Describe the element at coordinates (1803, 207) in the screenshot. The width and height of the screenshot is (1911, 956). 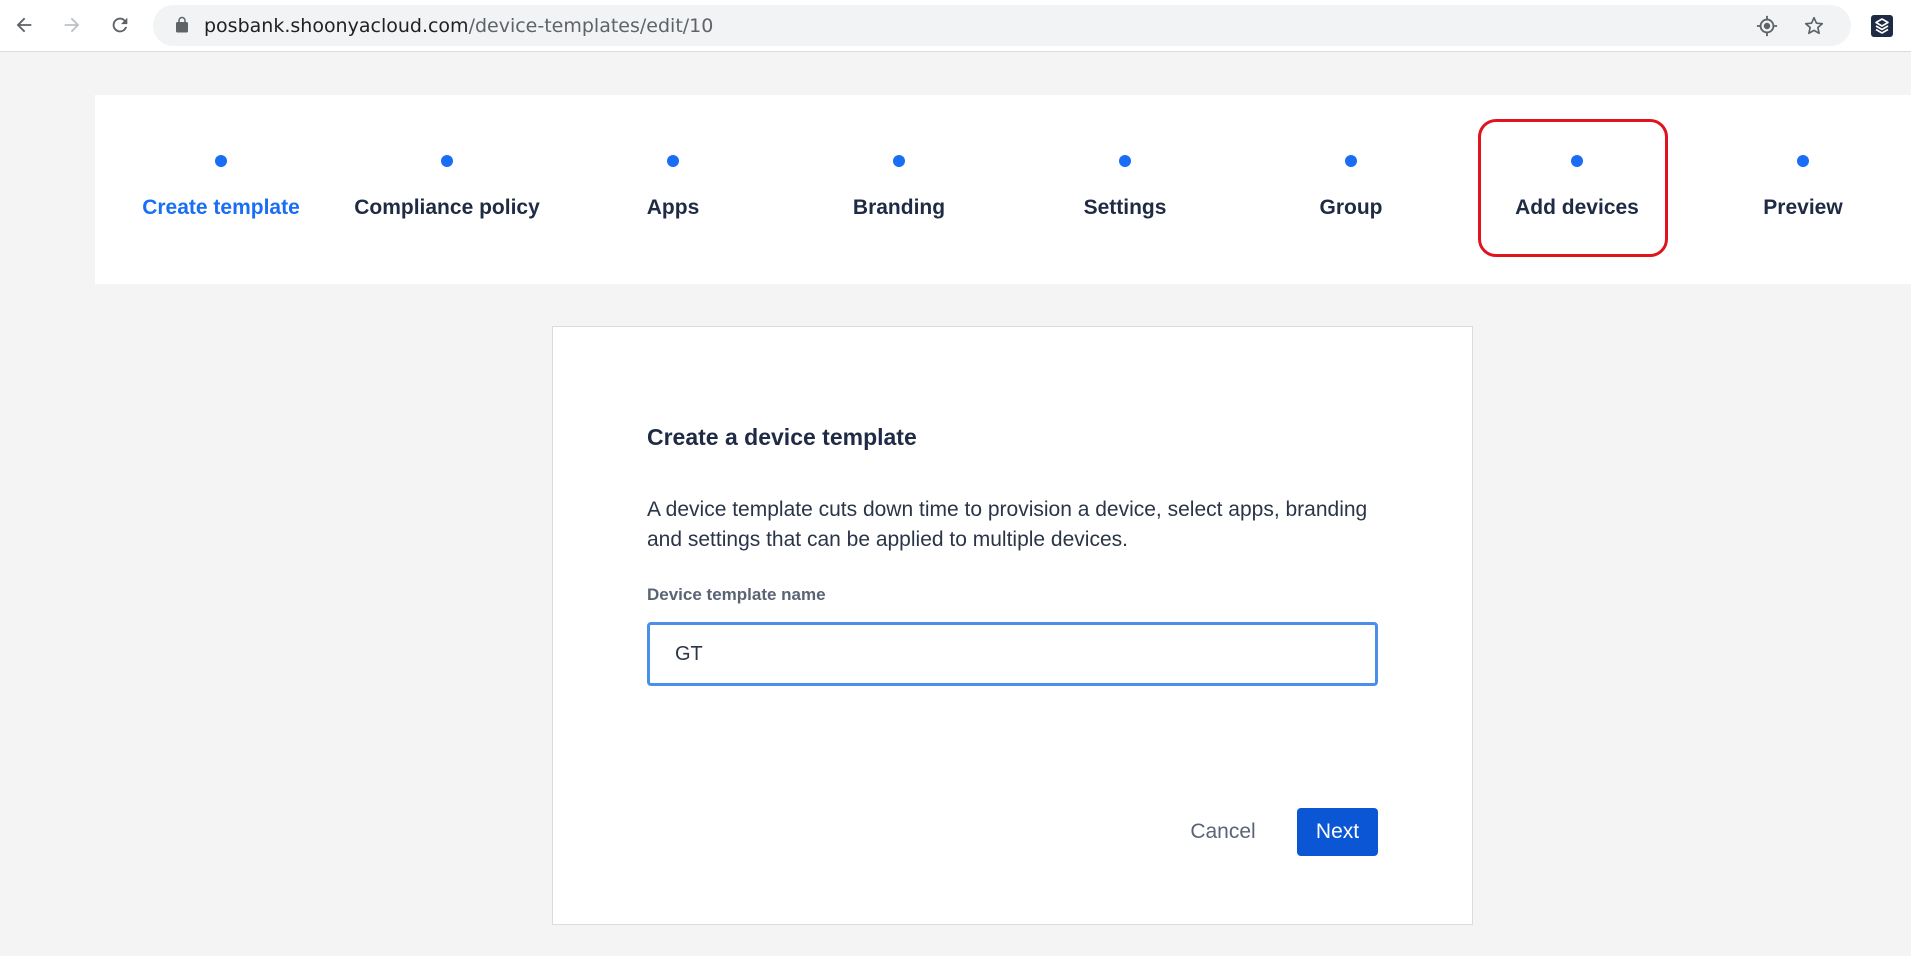
I see `step-label: Preview` at that location.